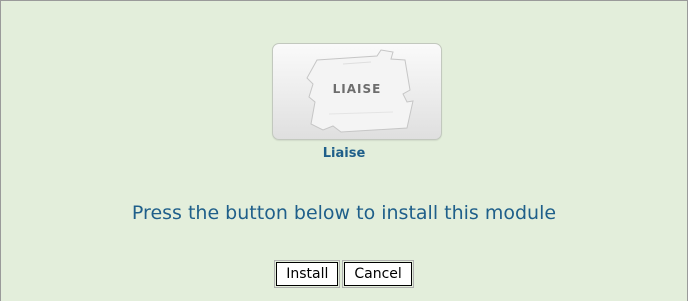 This screenshot has height=301, width=688. What do you see at coordinates (378, 274) in the screenshot?
I see `cancel-button: Cancel` at bounding box center [378, 274].